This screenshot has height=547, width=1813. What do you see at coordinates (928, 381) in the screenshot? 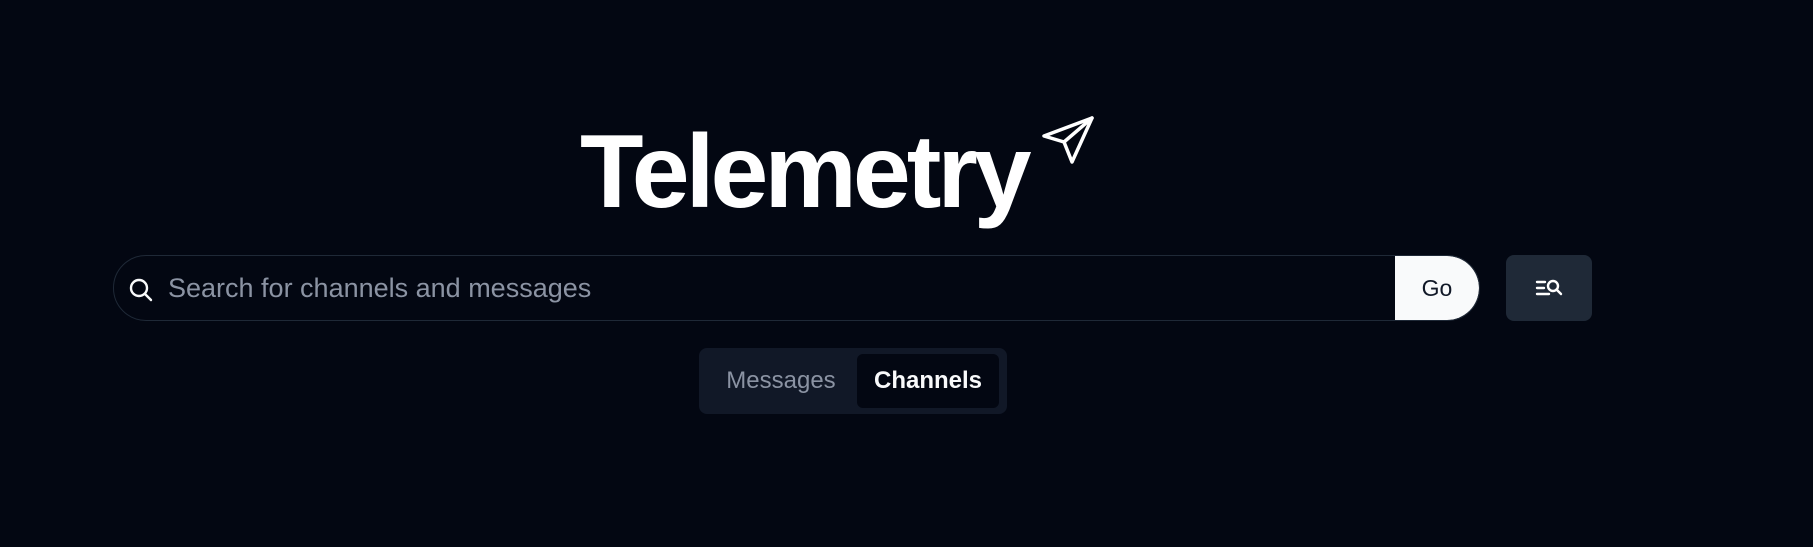
I see `tab-channels: Channels` at bounding box center [928, 381].